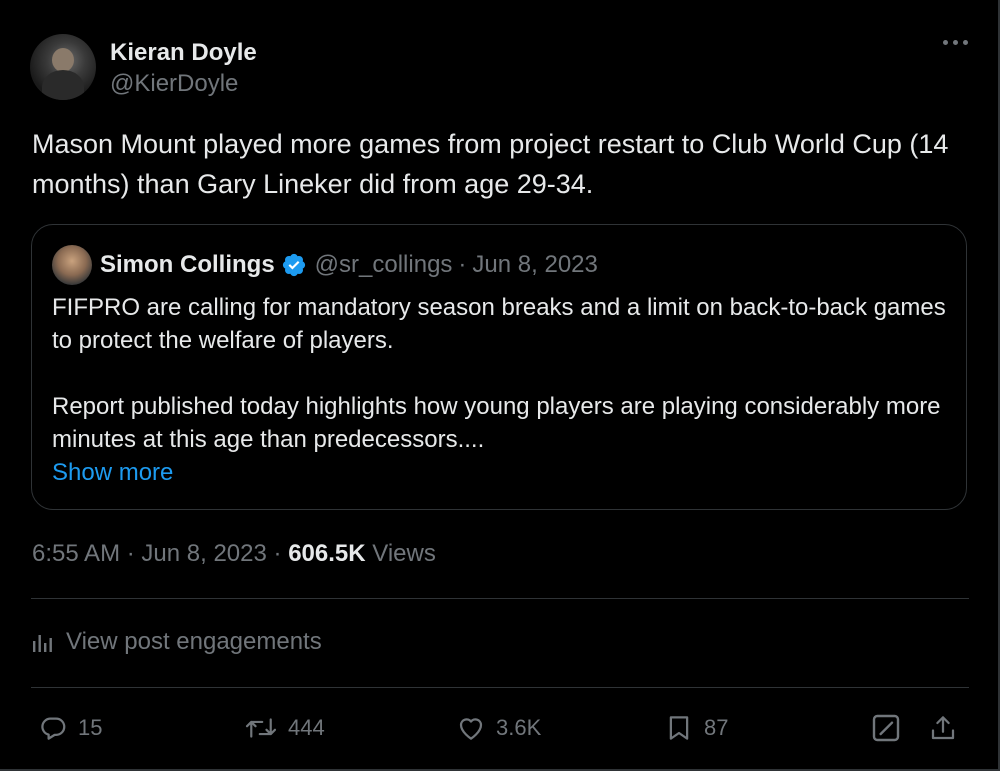  I want to click on bookmark-button: 87, so click(696, 728).